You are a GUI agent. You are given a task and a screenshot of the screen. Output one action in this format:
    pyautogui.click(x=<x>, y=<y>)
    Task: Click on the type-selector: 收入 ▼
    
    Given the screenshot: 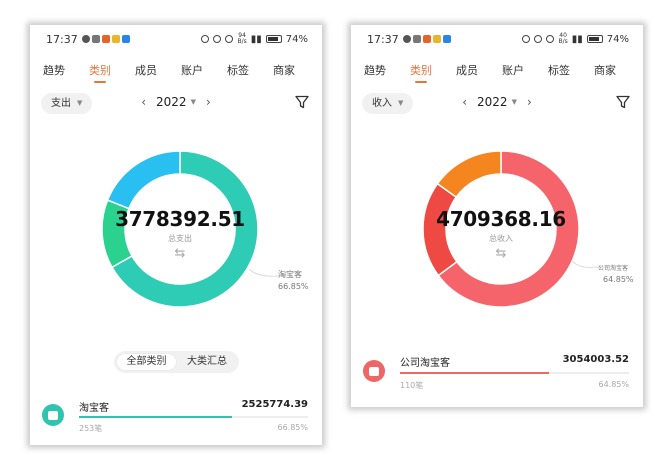 What is the action you would take?
    pyautogui.click(x=388, y=103)
    